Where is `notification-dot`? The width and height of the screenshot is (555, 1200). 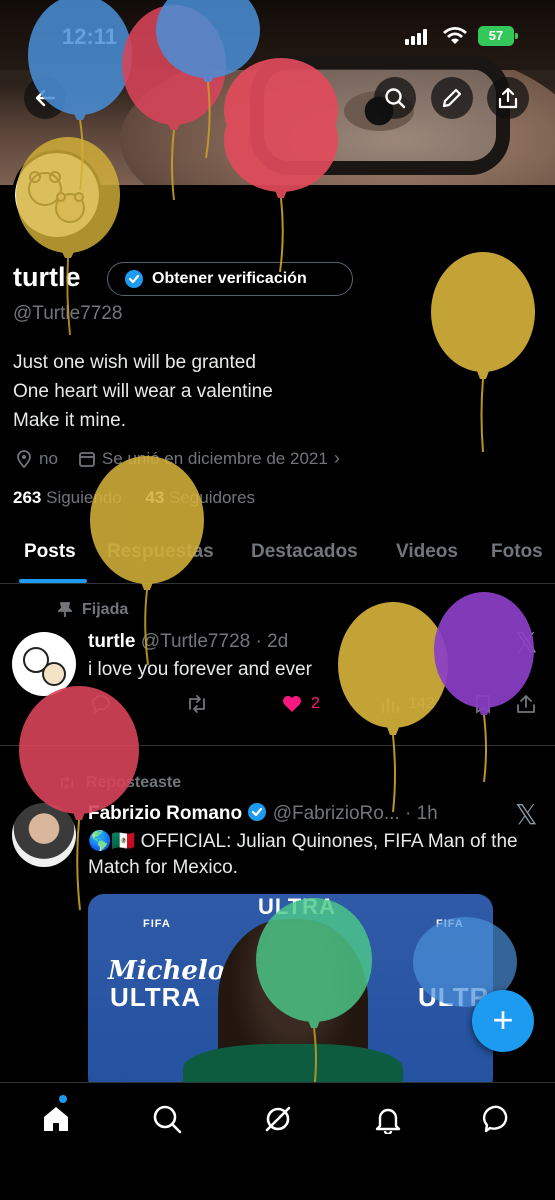
notification-dot is located at coordinates (63, 1099).